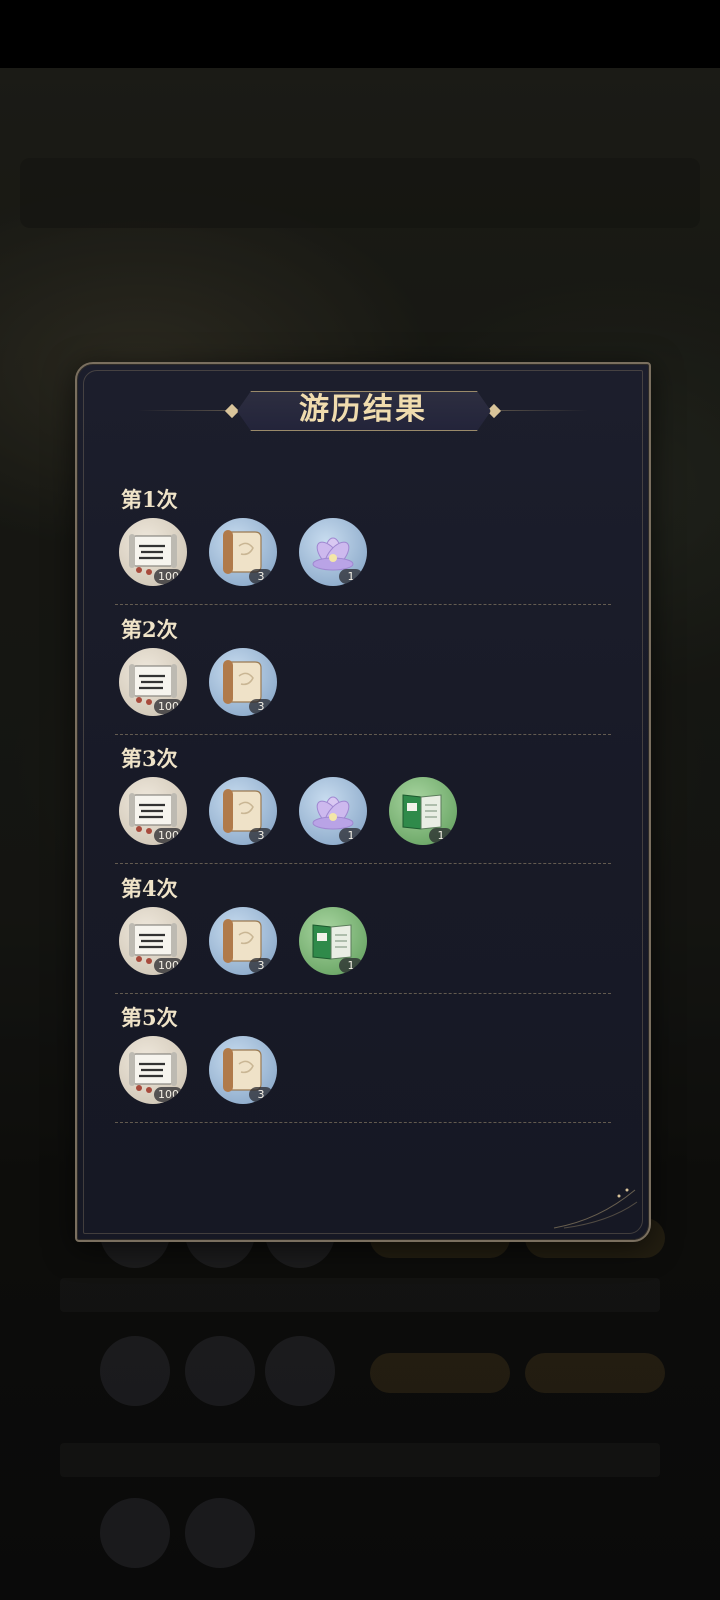 This screenshot has width=720, height=1600. What do you see at coordinates (149, 758) in the screenshot?
I see `round-label: 第3次` at bounding box center [149, 758].